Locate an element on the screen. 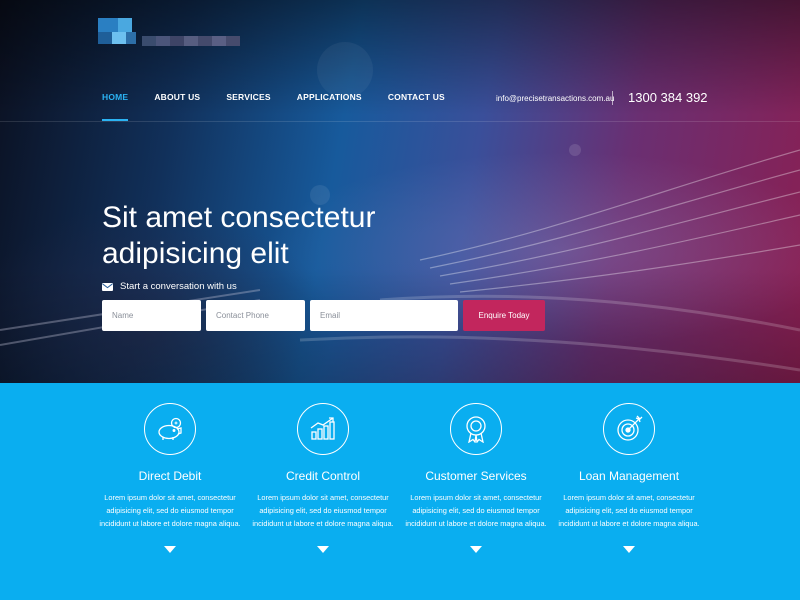 Image resolution: width=800 pixels, height=600 pixels. name-field is located at coordinates (156, 315).